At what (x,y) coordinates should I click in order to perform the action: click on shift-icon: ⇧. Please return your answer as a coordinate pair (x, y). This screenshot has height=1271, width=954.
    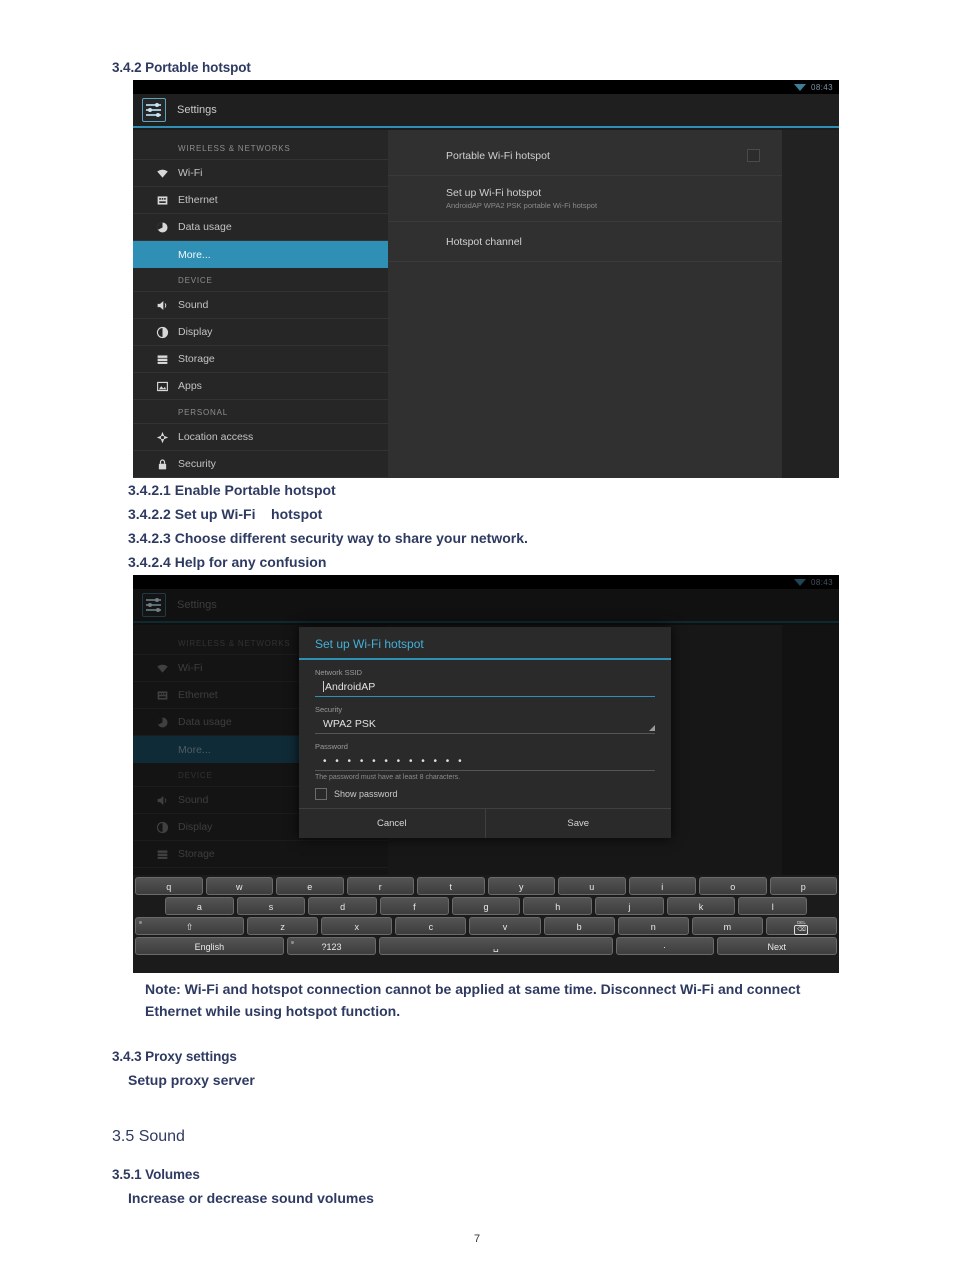
    Looking at the image, I should click on (189, 927).